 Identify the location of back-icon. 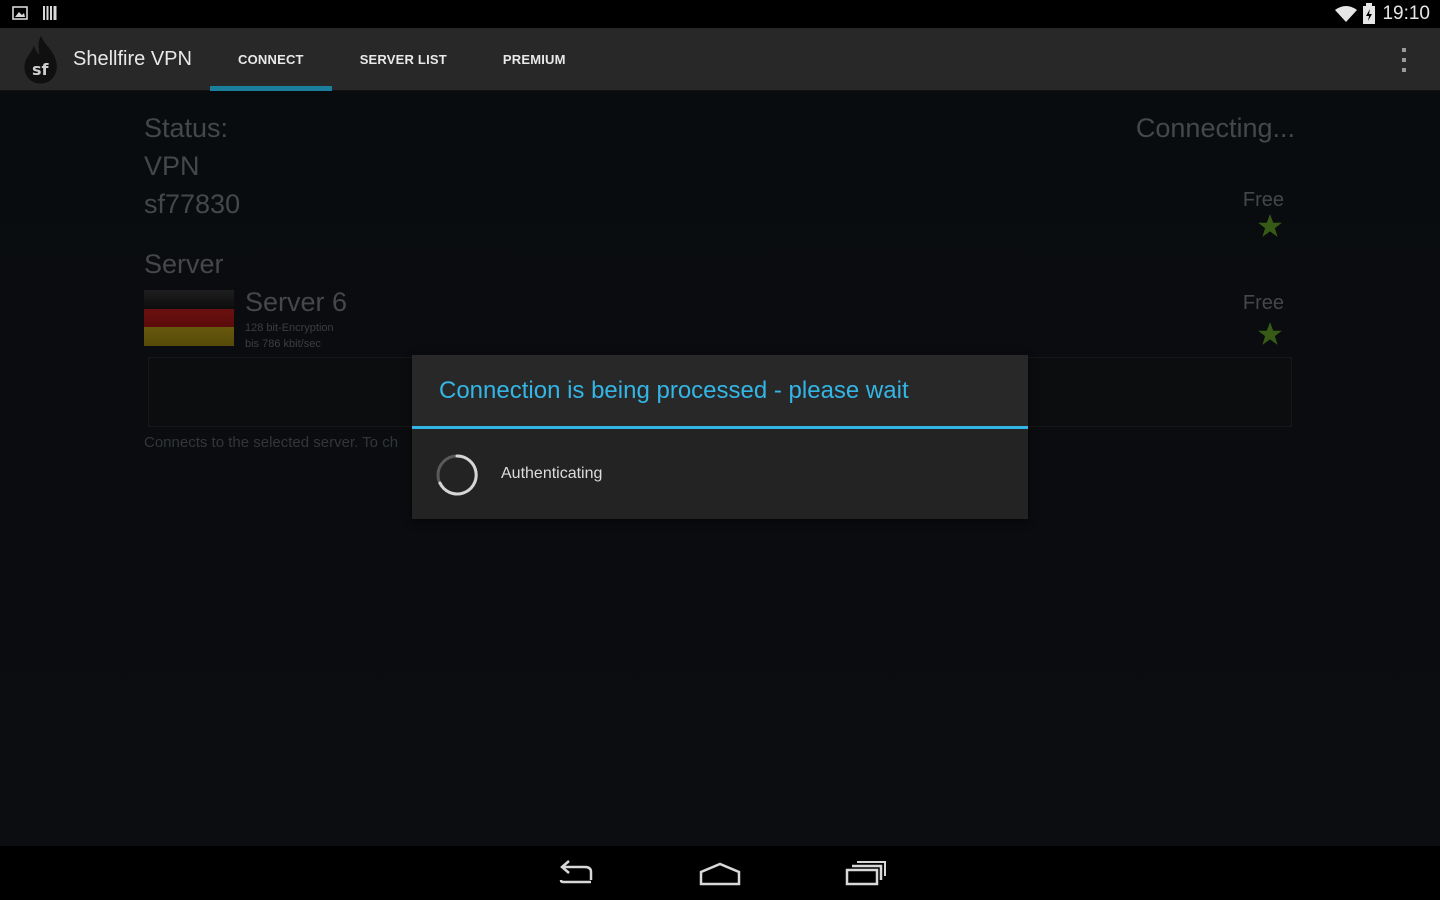
(577, 873).